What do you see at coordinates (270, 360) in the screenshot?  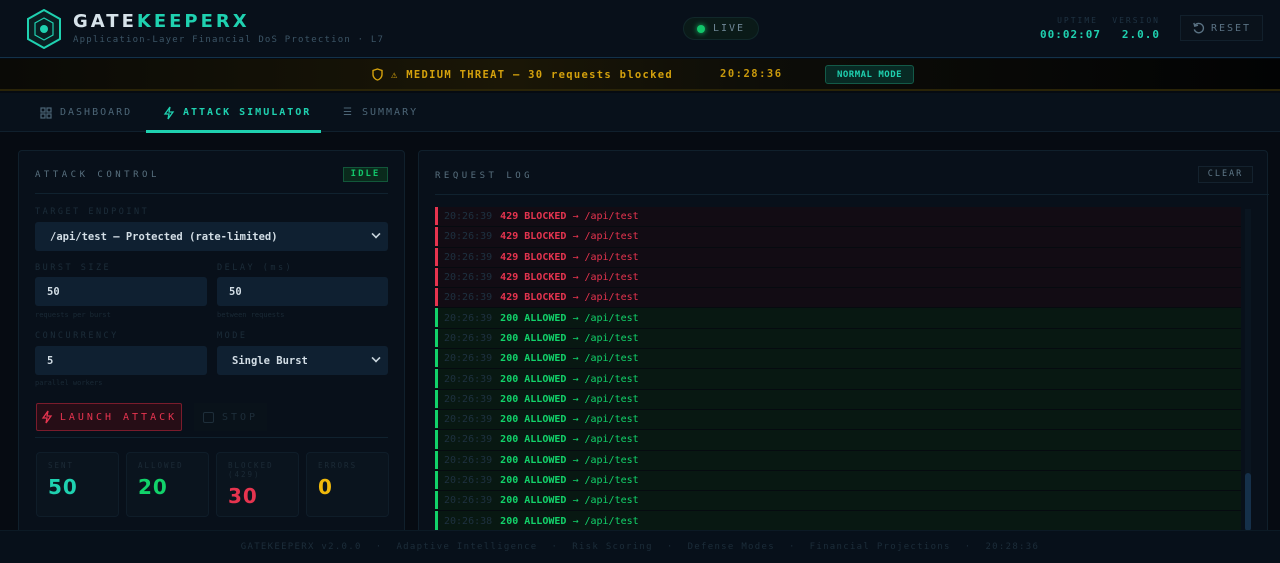 I see `mode-value: Single Burst` at bounding box center [270, 360].